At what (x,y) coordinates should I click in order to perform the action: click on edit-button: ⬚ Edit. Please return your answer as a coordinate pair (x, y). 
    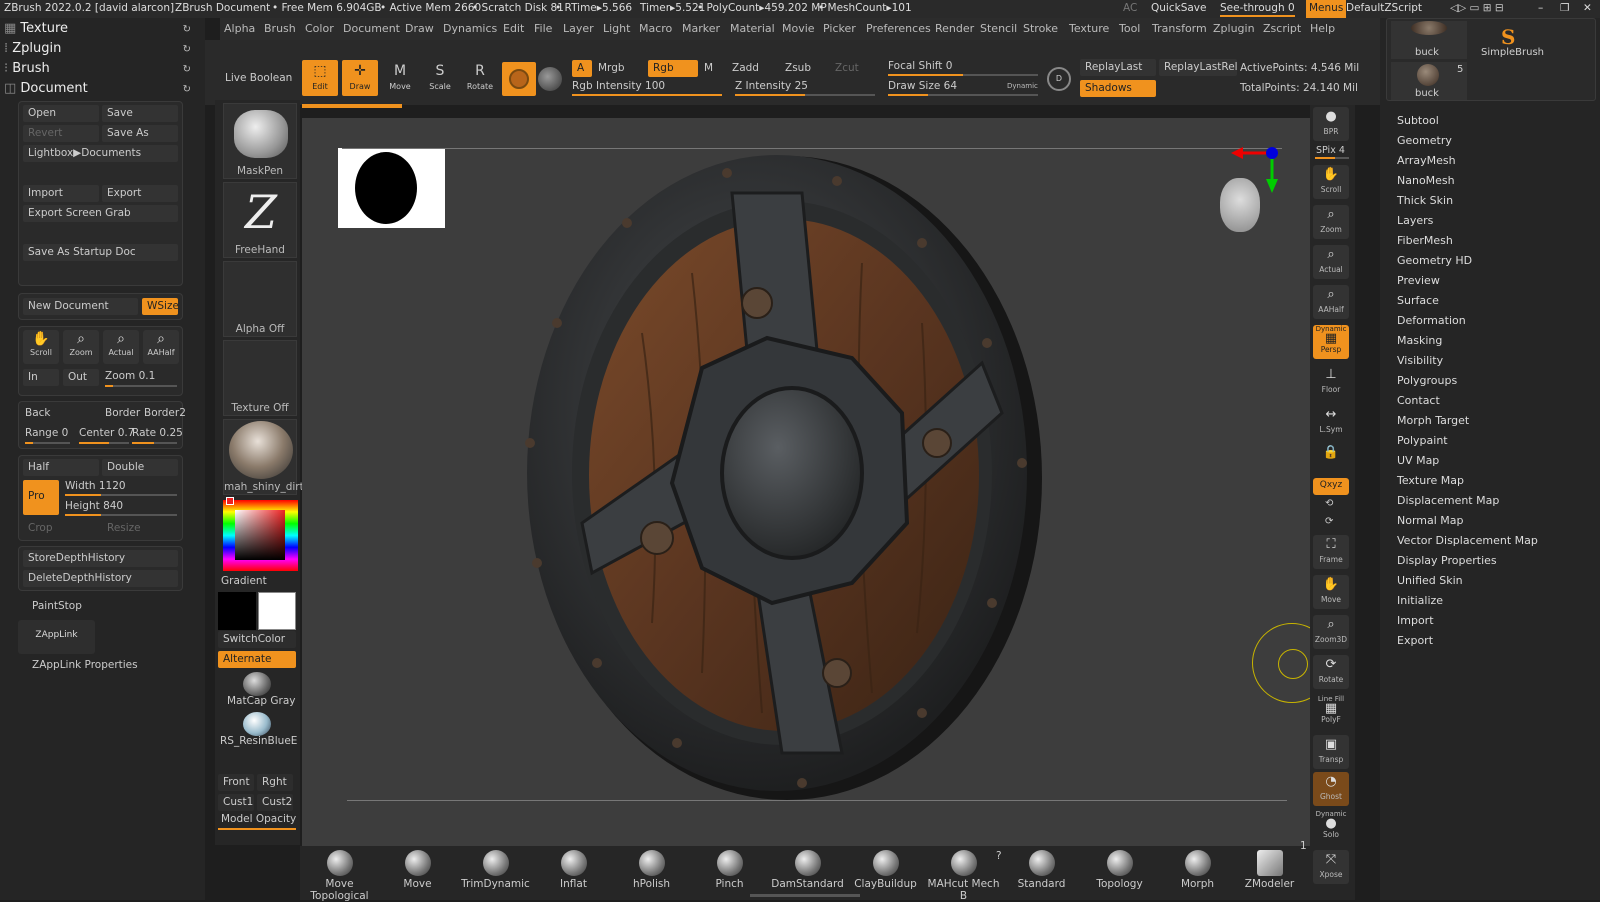
    Looking at the image, I should click on (320, 78).